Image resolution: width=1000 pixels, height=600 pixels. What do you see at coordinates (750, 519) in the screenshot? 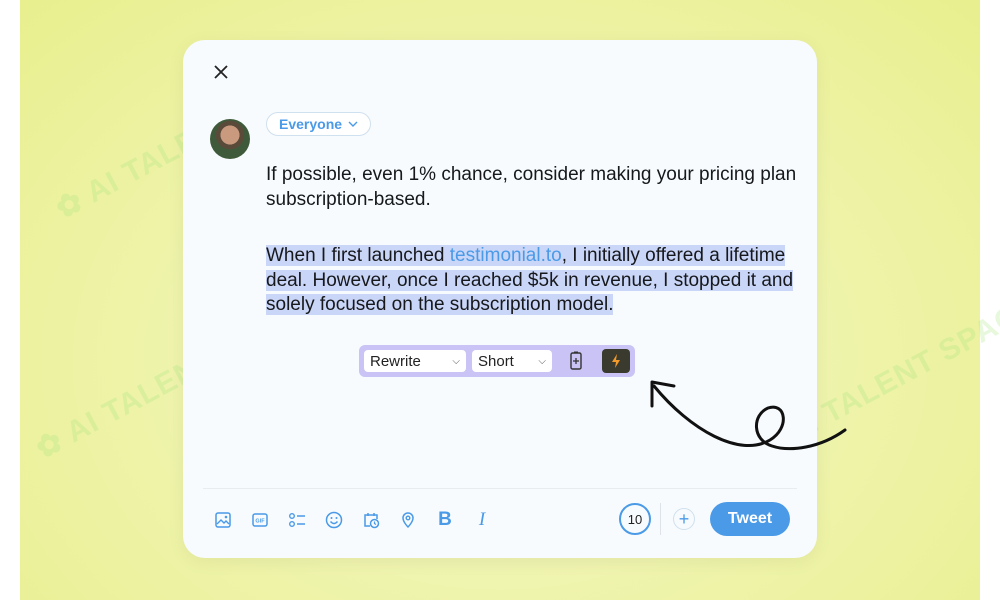
I see `tweet-button: Tweet` at bounding box center [750, 519].